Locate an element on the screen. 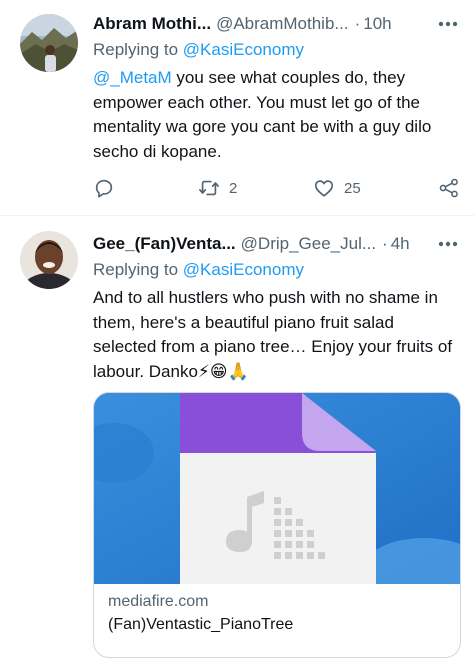 Image resolution: width=474 pixels, height=658 pixels. like-count: 25 is located at coordinates (352, 188).